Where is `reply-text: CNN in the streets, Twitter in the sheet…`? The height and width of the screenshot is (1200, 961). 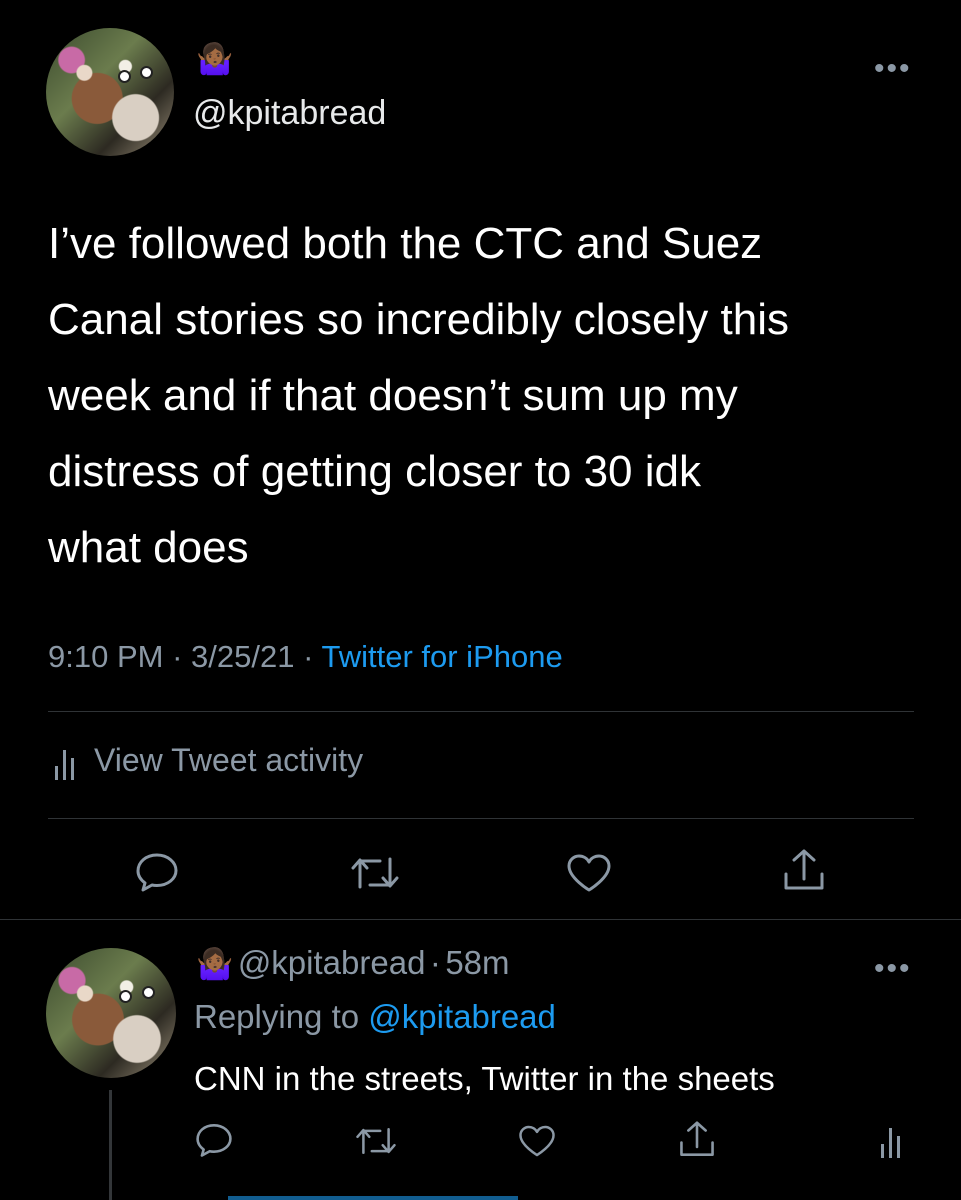
reply-text: CNN in the streets, Twitter in the sheet… is located at coordinates (484, 1078).